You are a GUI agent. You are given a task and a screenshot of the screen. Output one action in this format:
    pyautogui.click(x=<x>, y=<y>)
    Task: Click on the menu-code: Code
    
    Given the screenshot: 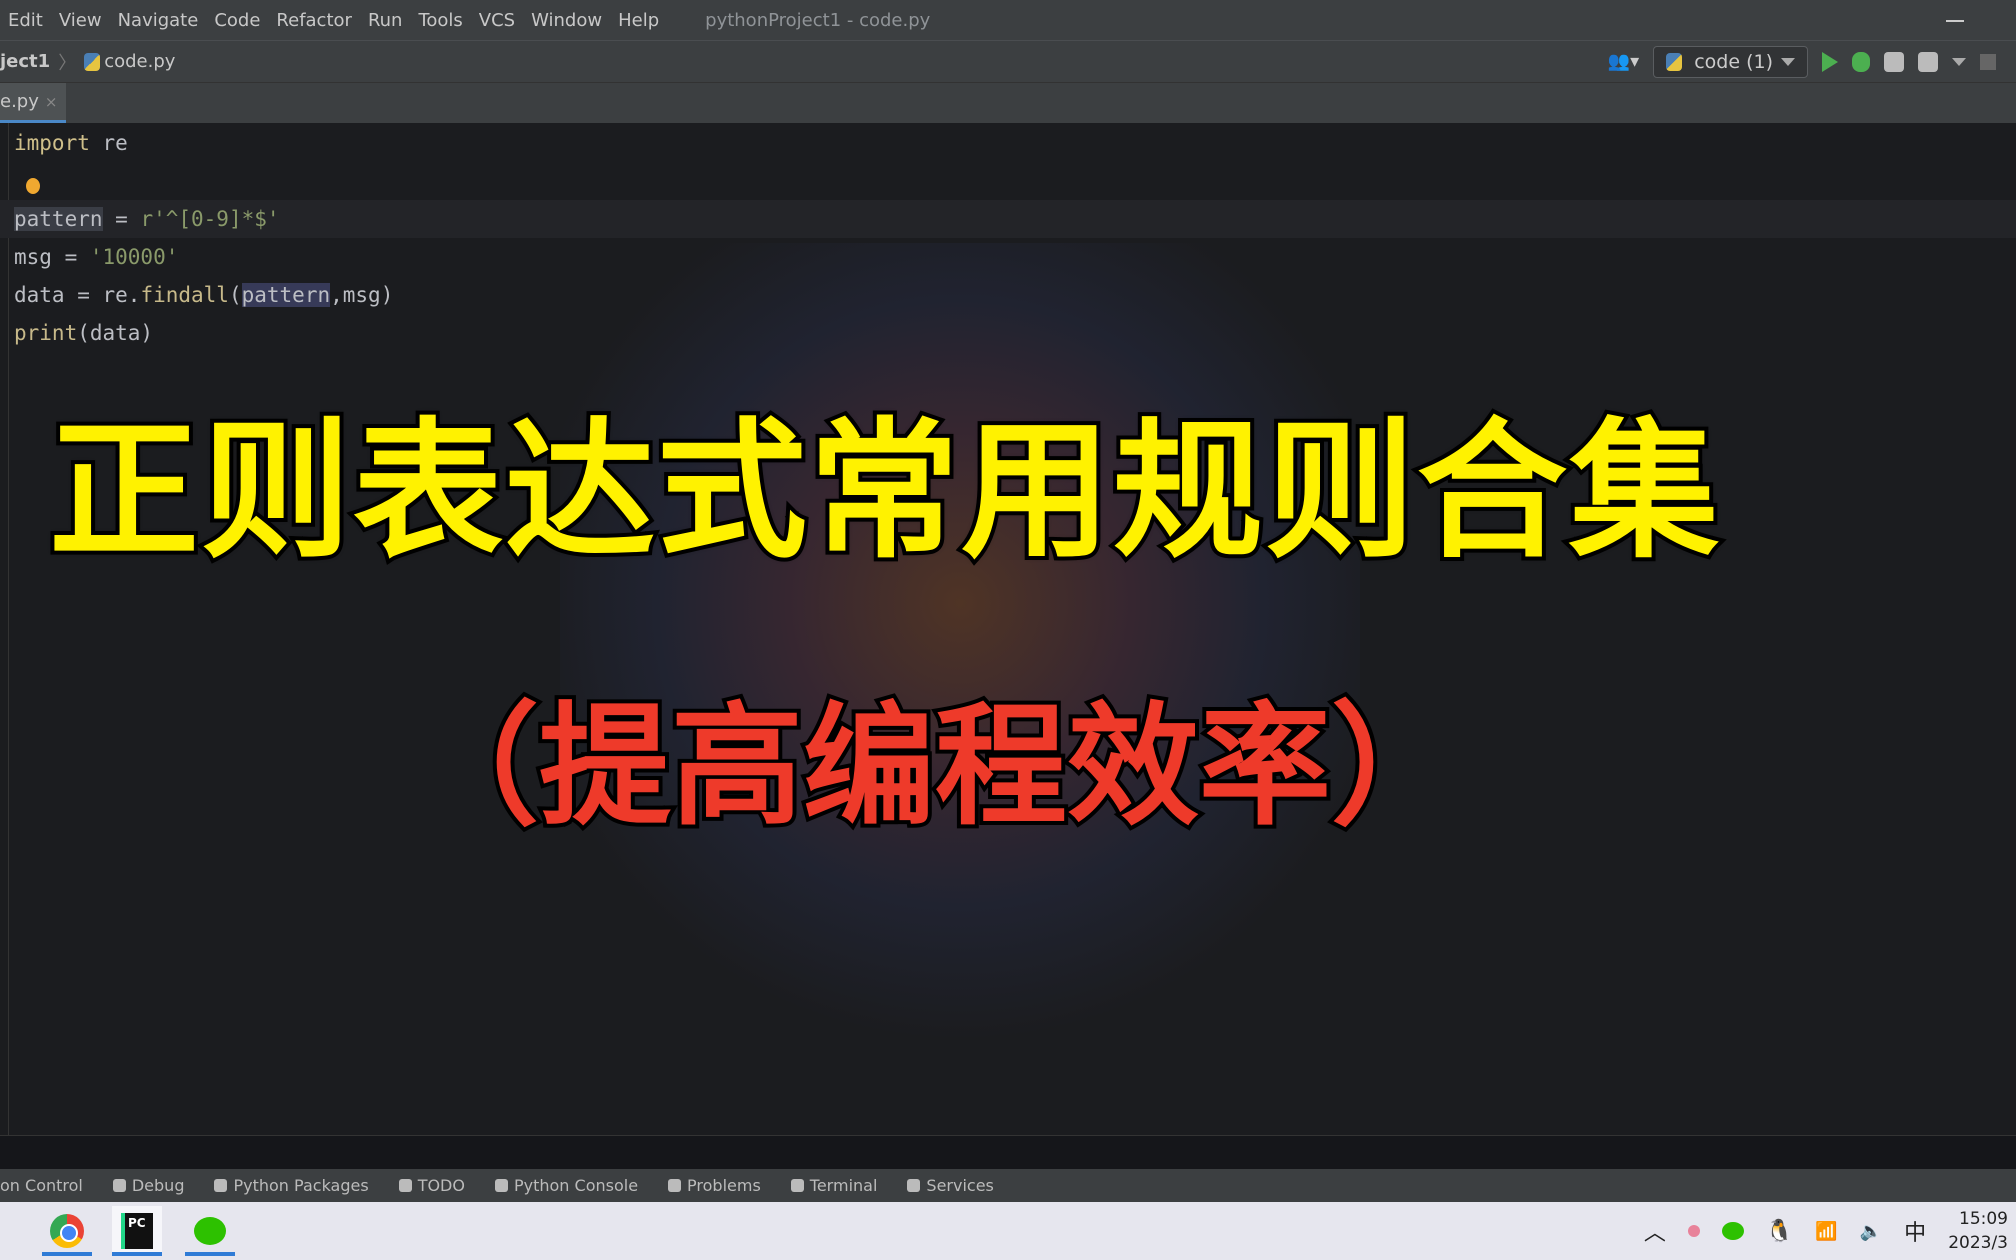 What is the action you would take?
    pyautogui.click(x=237, y=20)
    